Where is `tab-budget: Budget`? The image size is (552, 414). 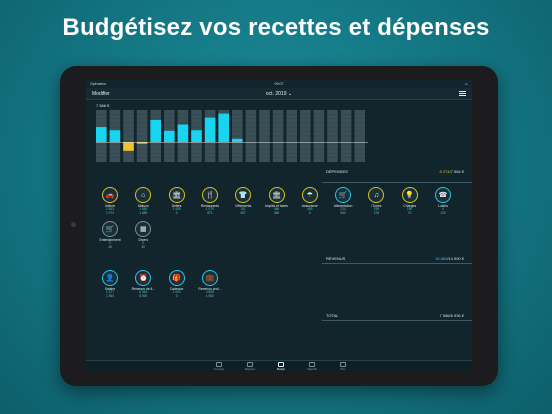 tab-budget: Budget is located at coordinates (281, 366).